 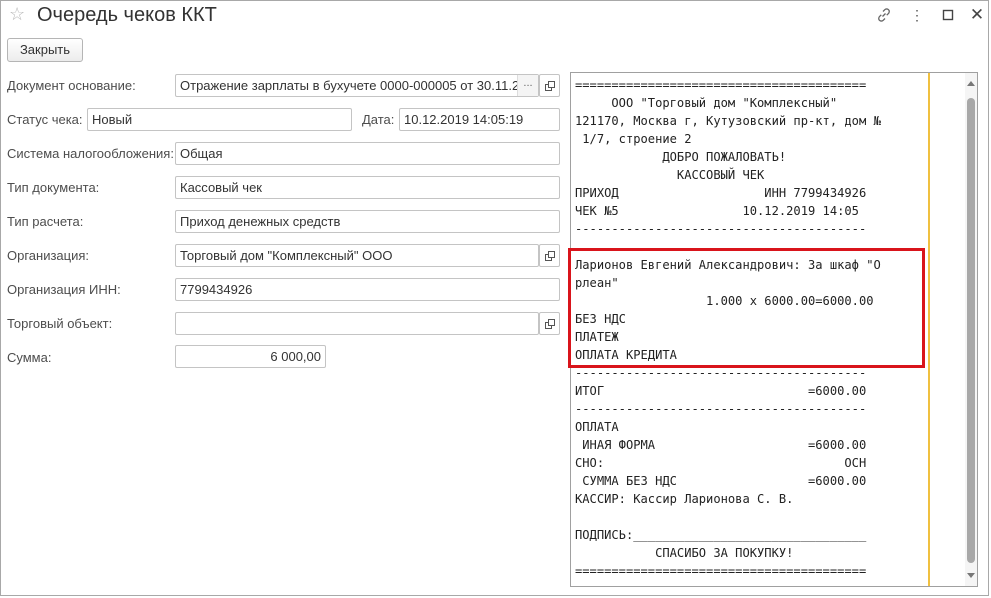 I want to click on inn-value: 7799434926, so click(x=216, y=289).